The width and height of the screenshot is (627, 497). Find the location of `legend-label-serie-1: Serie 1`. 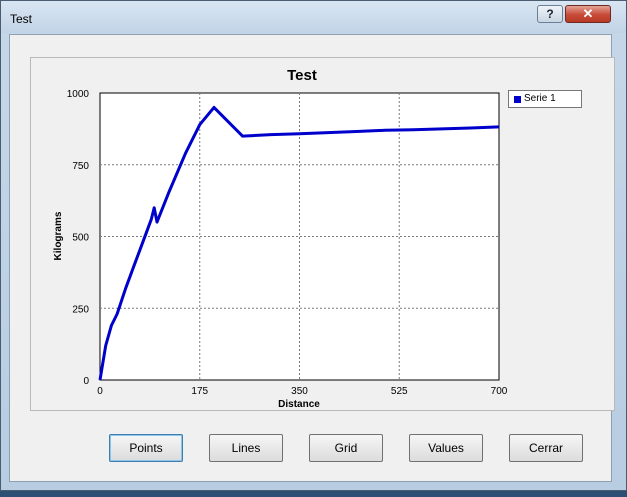

legend-label-serie-1: Serie 1 is located at coordinates (540, 98).